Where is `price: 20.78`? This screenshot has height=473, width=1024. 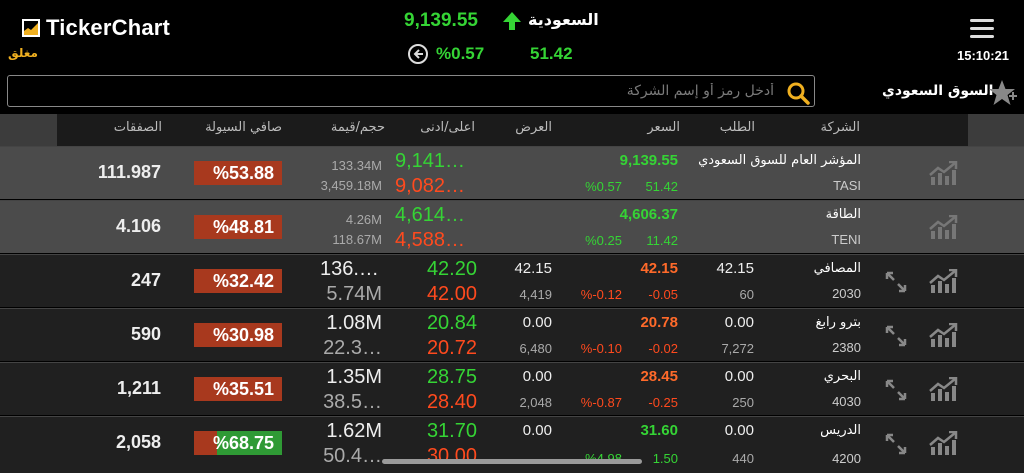
price: 20.78 is located at coordinates (659, 322).